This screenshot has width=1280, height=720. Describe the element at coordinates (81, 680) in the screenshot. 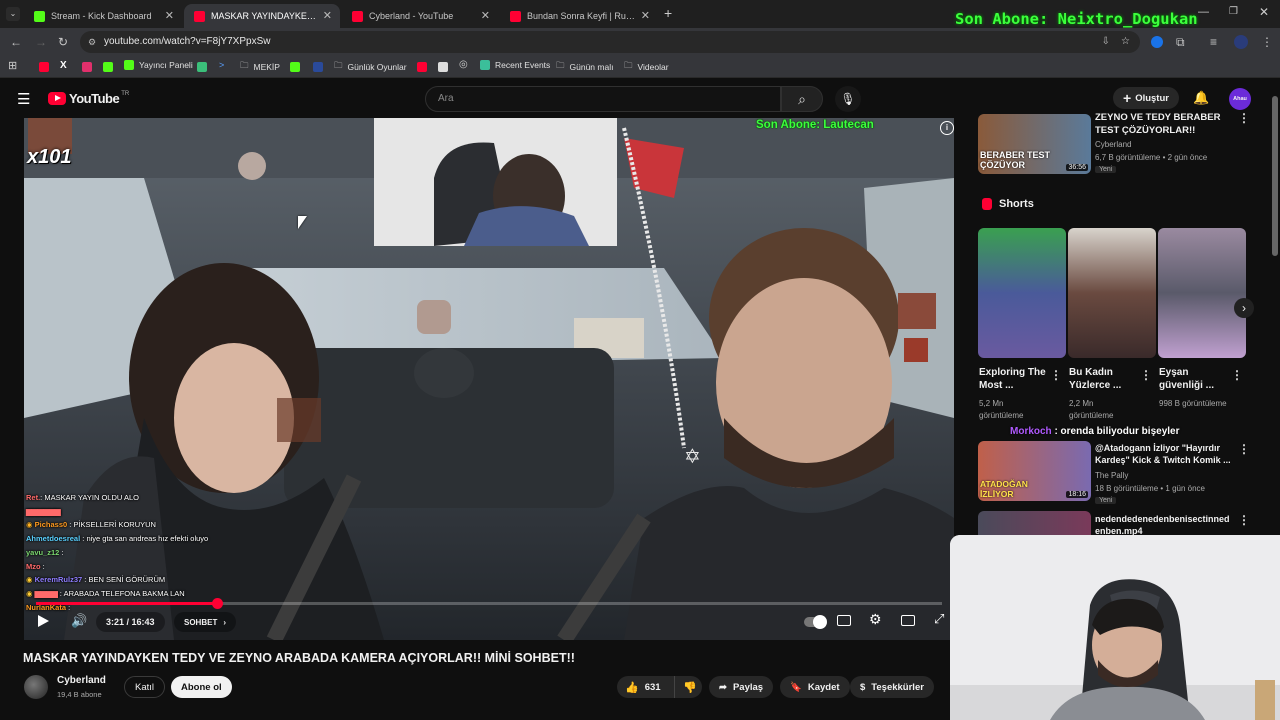

I see `channel-name: Cyberland` at that location.